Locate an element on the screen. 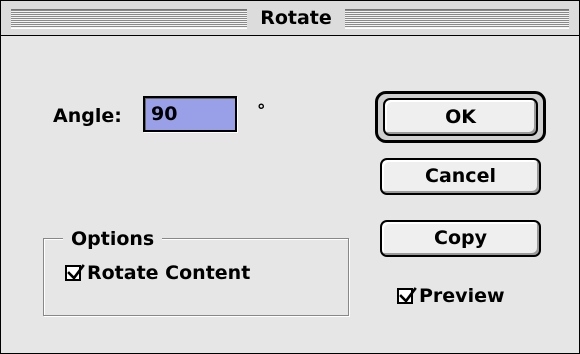 The image size is (580, 354). title-bar-stripes-left is located at coordinates (129, 19).